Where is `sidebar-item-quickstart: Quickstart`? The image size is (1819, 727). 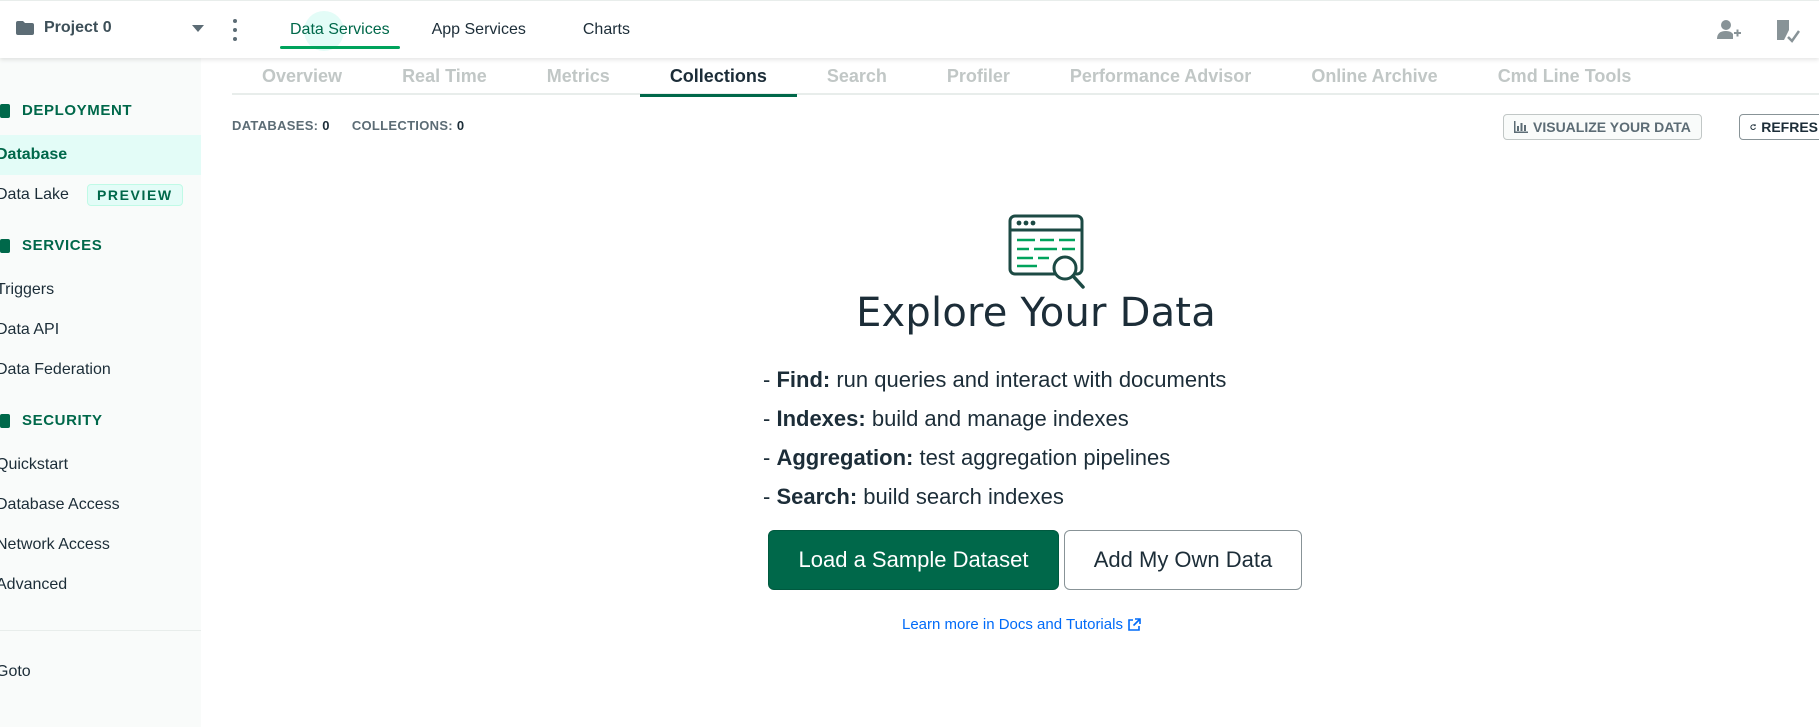 sidebar-item-quickstart: Quickstart is located at coordinates (100, 465).